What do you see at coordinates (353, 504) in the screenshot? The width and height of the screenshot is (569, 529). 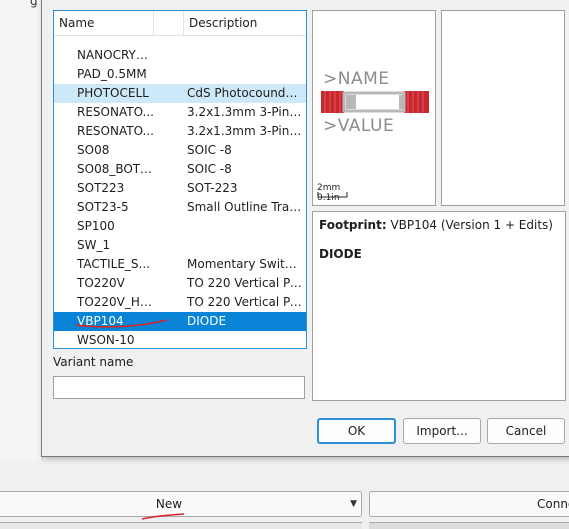 I see `dropdown-arrow-icon: ▼` at bounding box center [353, 504].